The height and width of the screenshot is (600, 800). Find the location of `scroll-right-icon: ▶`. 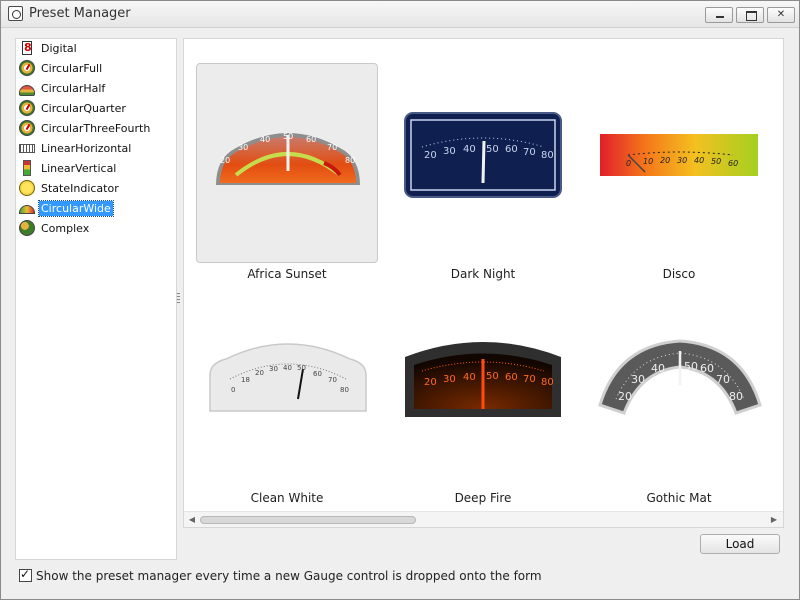

scroll-right-icon: ▶ is located at coordinates (774, 520).